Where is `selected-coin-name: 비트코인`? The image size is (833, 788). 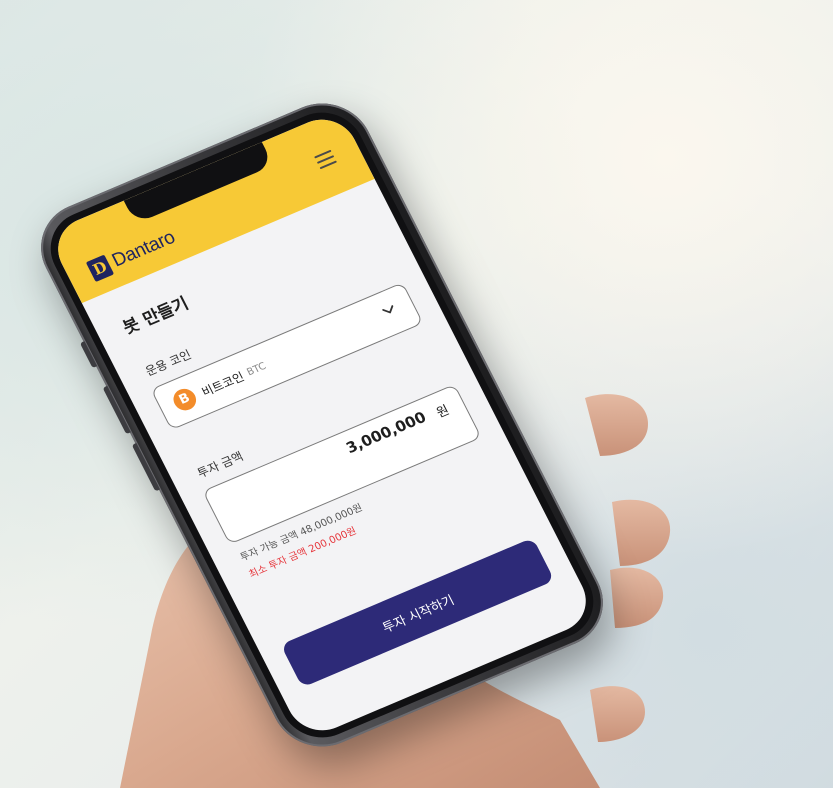
selected-coin-name: 비트코인 is located at coordinates (223, 384).